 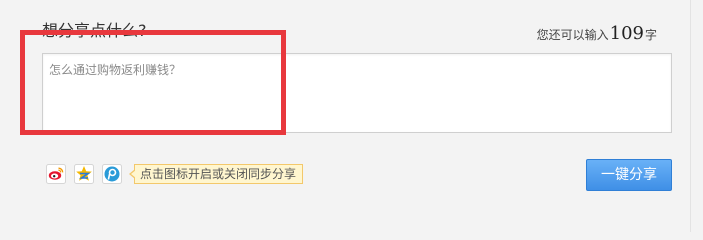 What do you see at coordinates (112, 174) in the screenshot?
I see `tencent-weibo-icon` at bounding box center [112, 174].